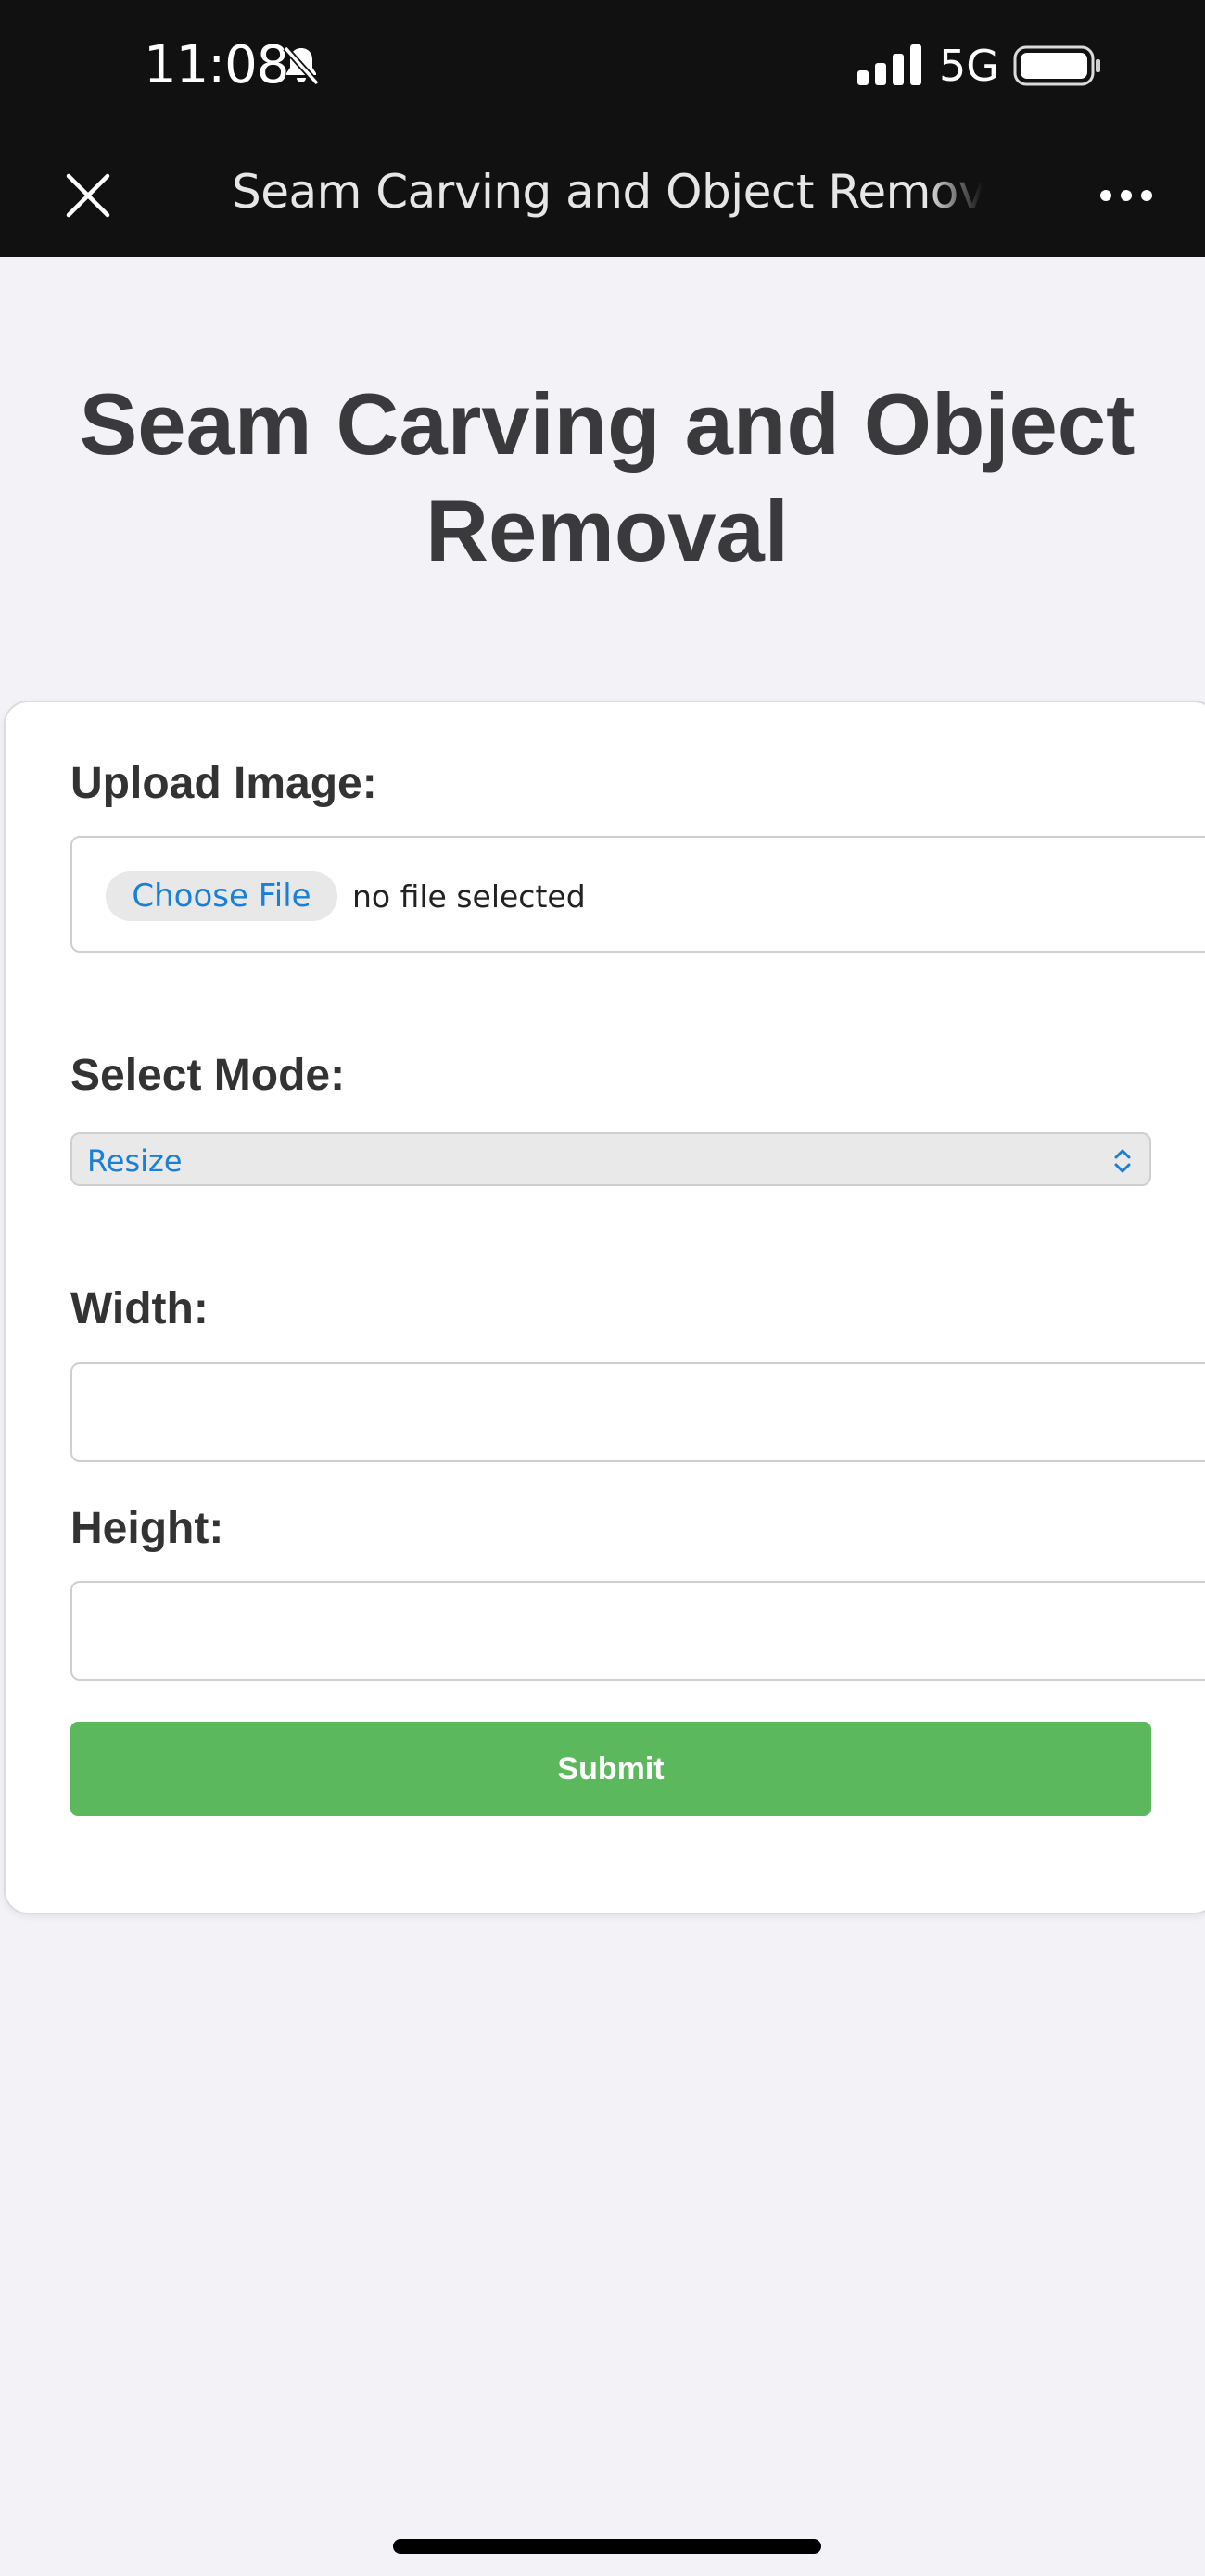  What do you see at coordinates (208, 1075) in the screenshot?
I see `mode-label: Select Mode:` at bounding box center [208, 1075].